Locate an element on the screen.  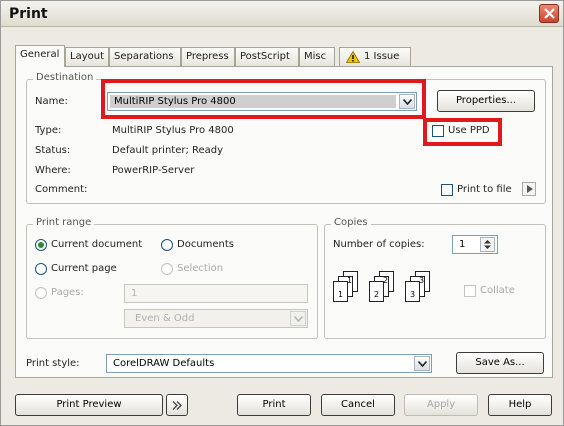
pages-field: 1 is located at coordinates (216, 293).